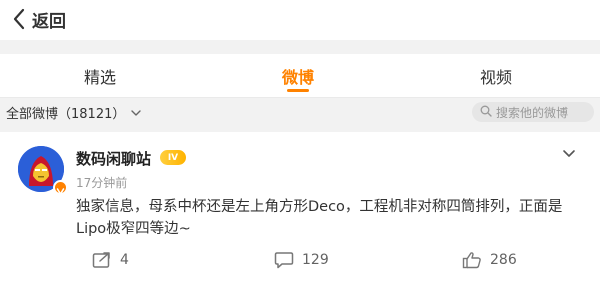 This screenshot has width=600, height=295. What do you see at coordinates (66, 114) in the screenshot?
I see `all-posts-label: 全部微博（18121）` at bounding box center [66, 114].